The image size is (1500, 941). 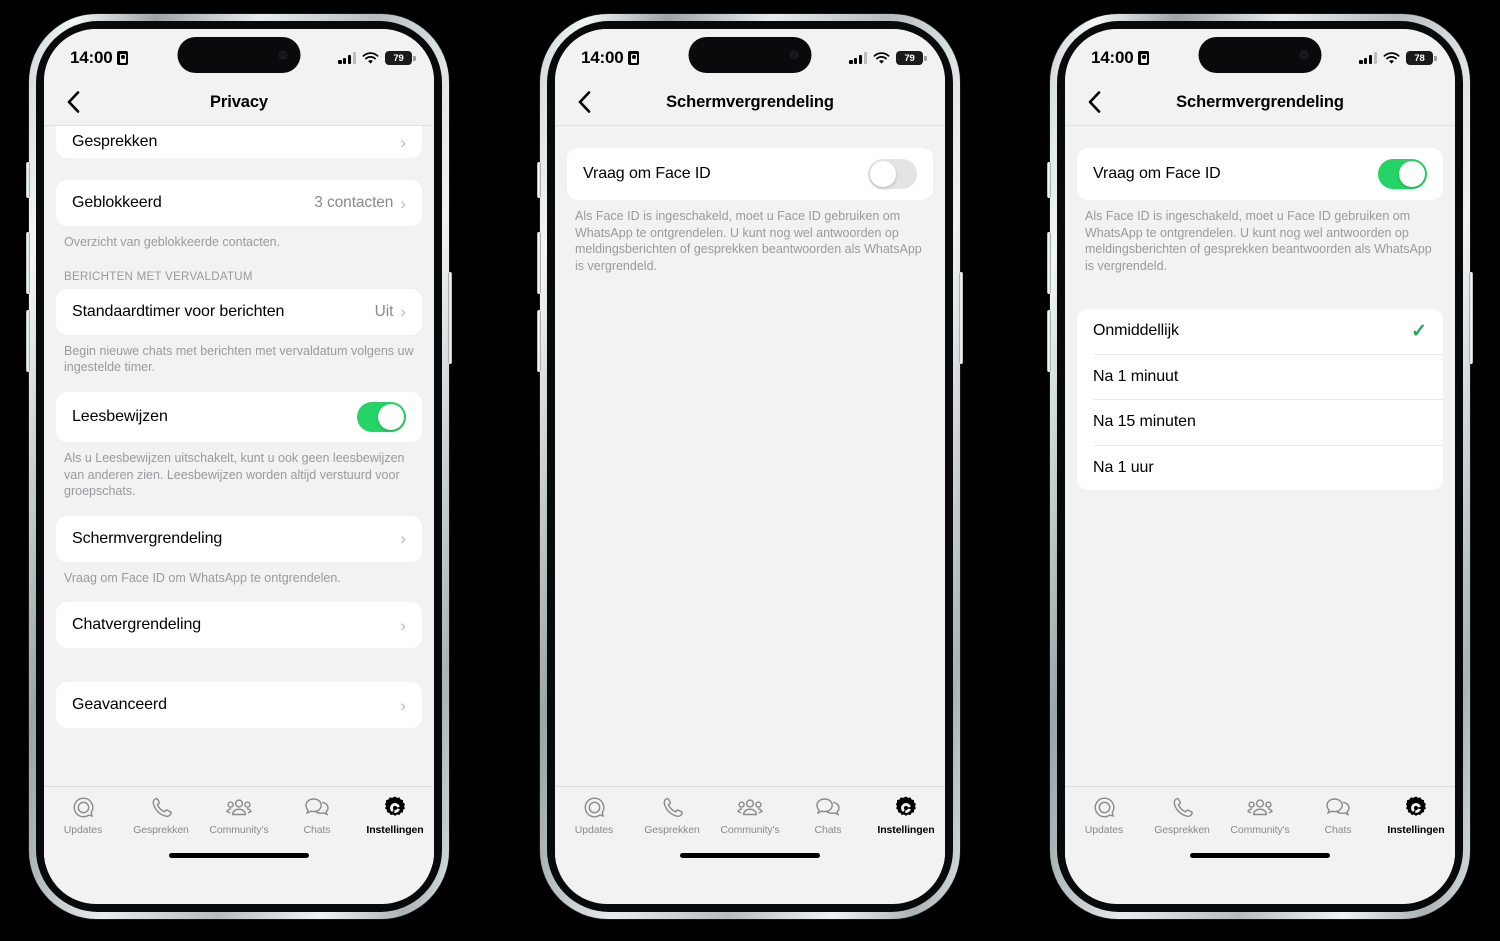 I want to click on recording-indicator-icon, so click(x=1144, y=58).